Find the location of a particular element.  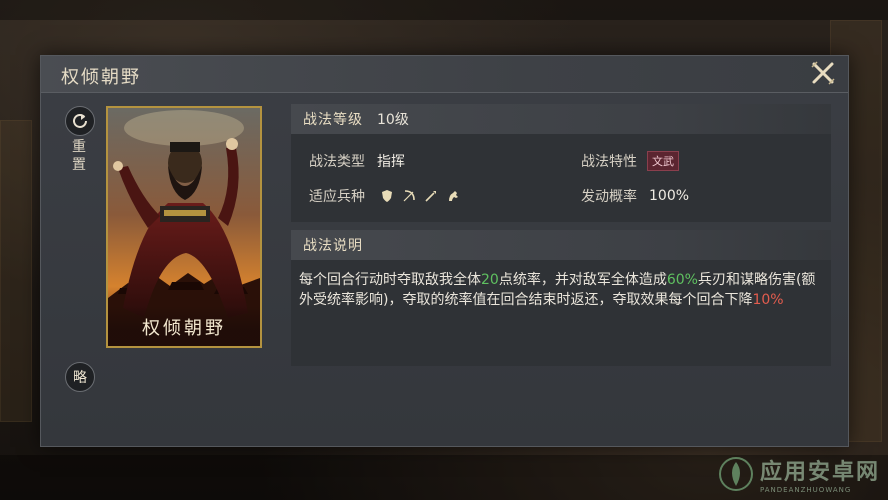

dialog-titlebar: 权倾朝野 is located at coordinates (444, 74).